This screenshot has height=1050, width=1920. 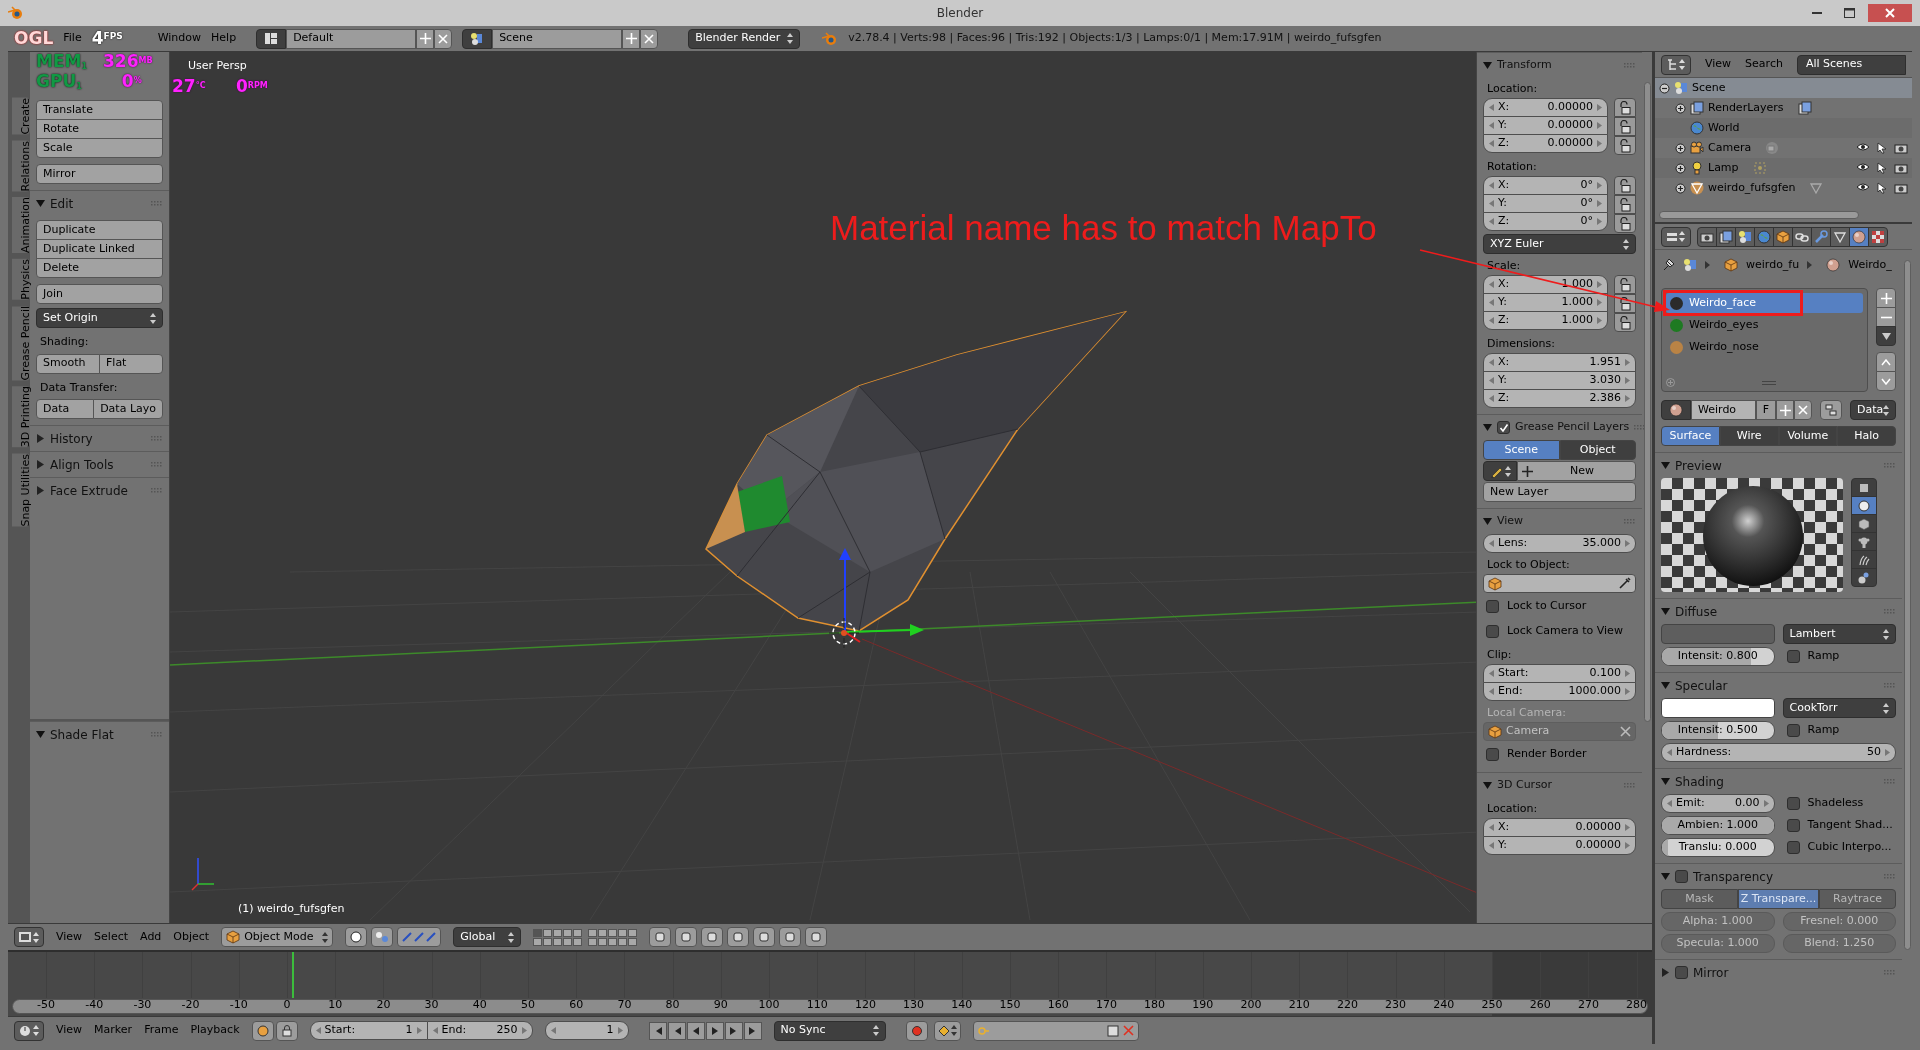 What do you see at coordinates (99, 318) in the screenshot?
I see `dropdown: Set Origin` at bounding box center [99, 318].